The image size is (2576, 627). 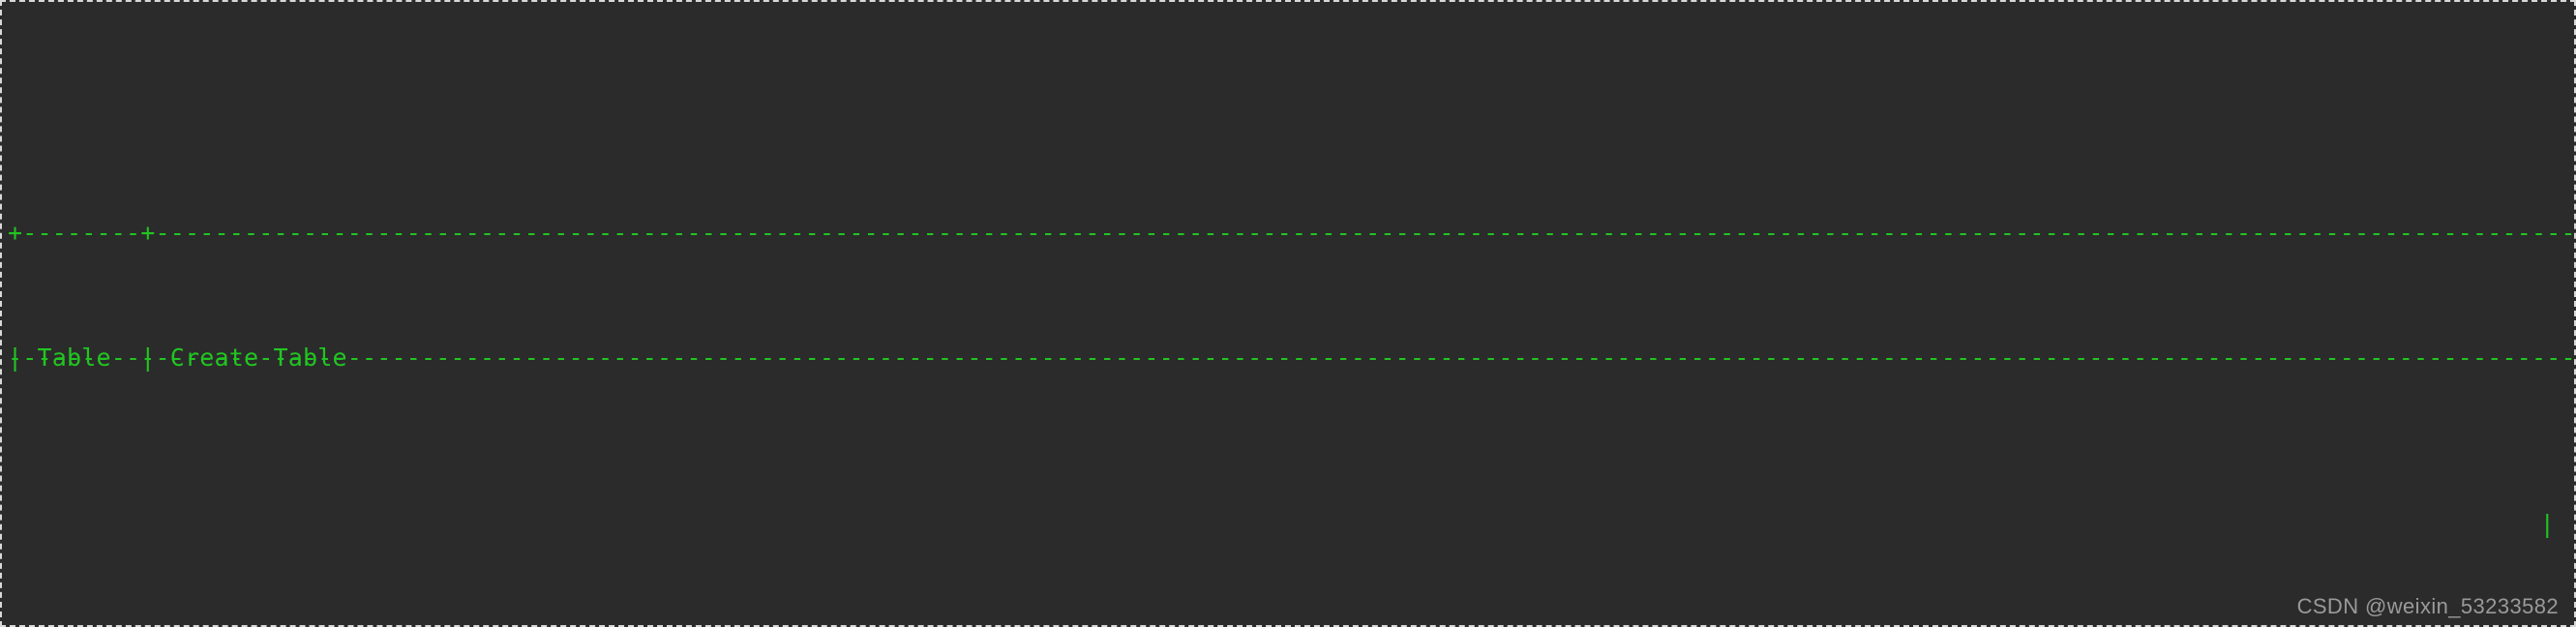 What do you see at coordinates (2547, 524) in the screenshot?
I see `table-header-row-end-pipe: |` at bounding box center [2547, 524].